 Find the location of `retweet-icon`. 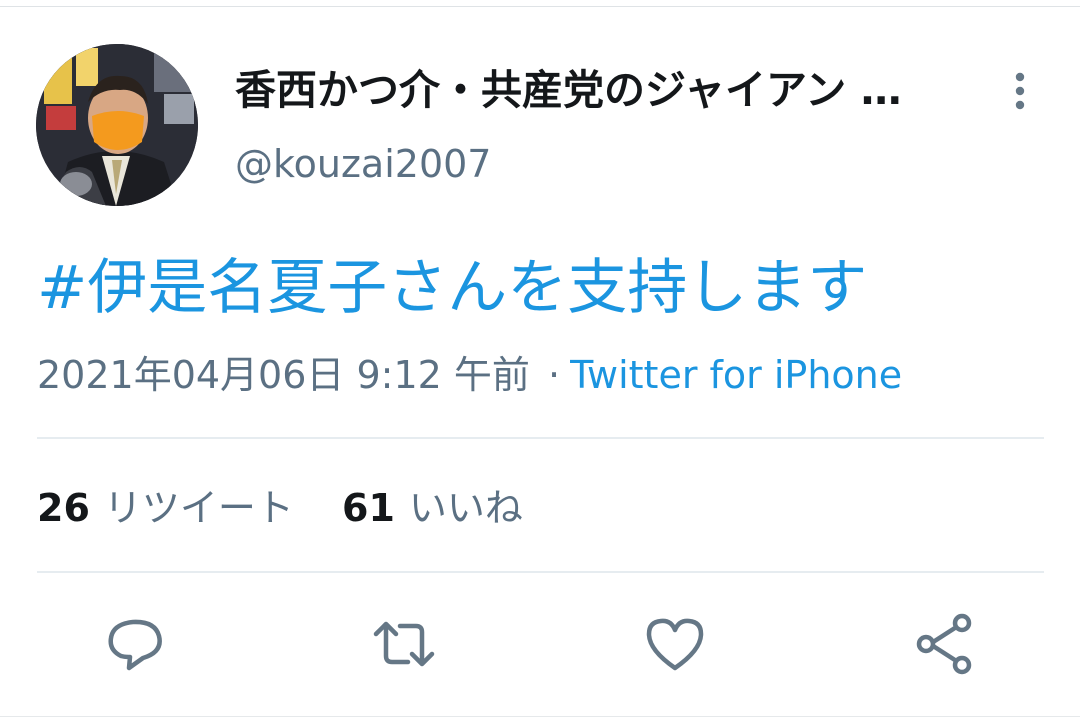

retweet-icon is located at coordinates (404, 644).